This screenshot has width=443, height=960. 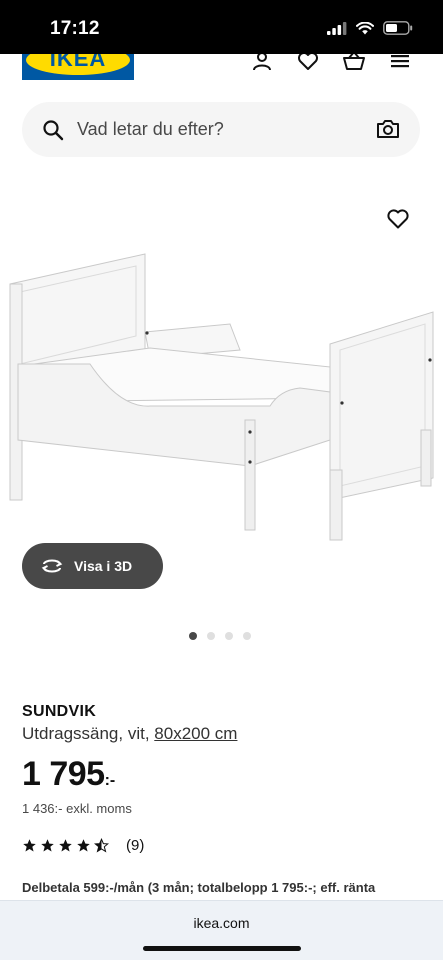 What do you see at coordinates (398, 28) in the screenshot?
I see `battery-icon` at bounding box center [398, 28].